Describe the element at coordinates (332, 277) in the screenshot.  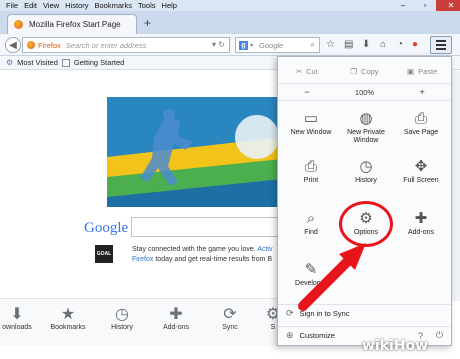
I see `annotation-arrow` at that location.